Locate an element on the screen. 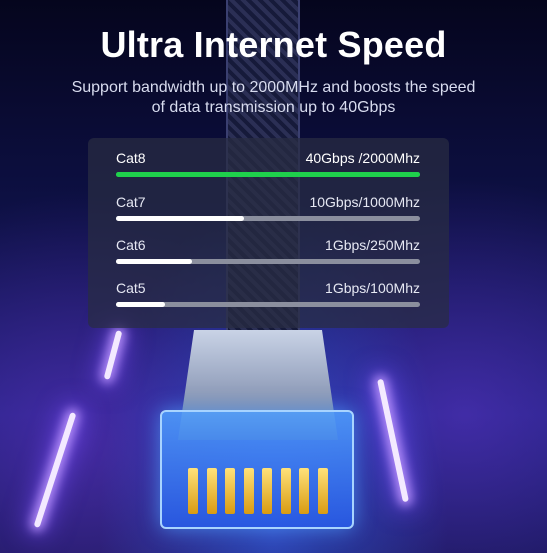  speed-value: 40Gbps /2000Mhz is located at coordinates (362, 158).